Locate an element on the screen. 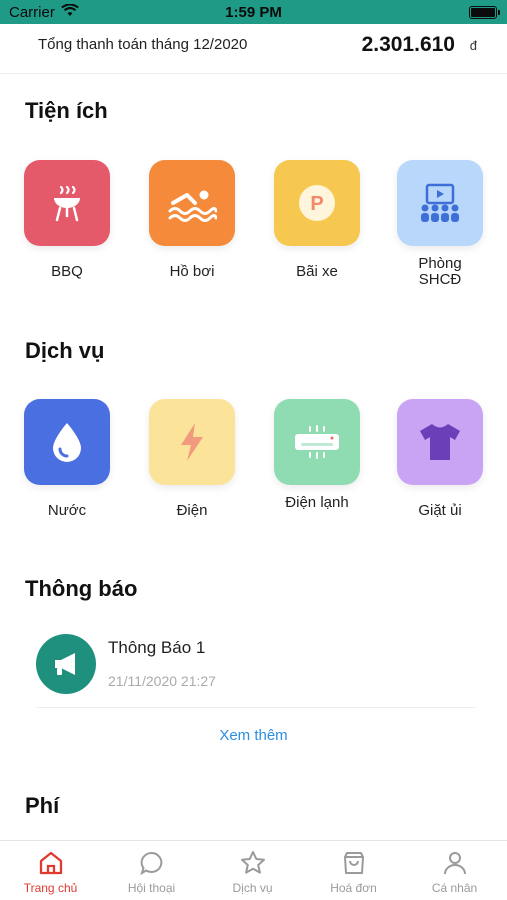  utility-pool: Hồ bơi is located at coordinates (192, 220).